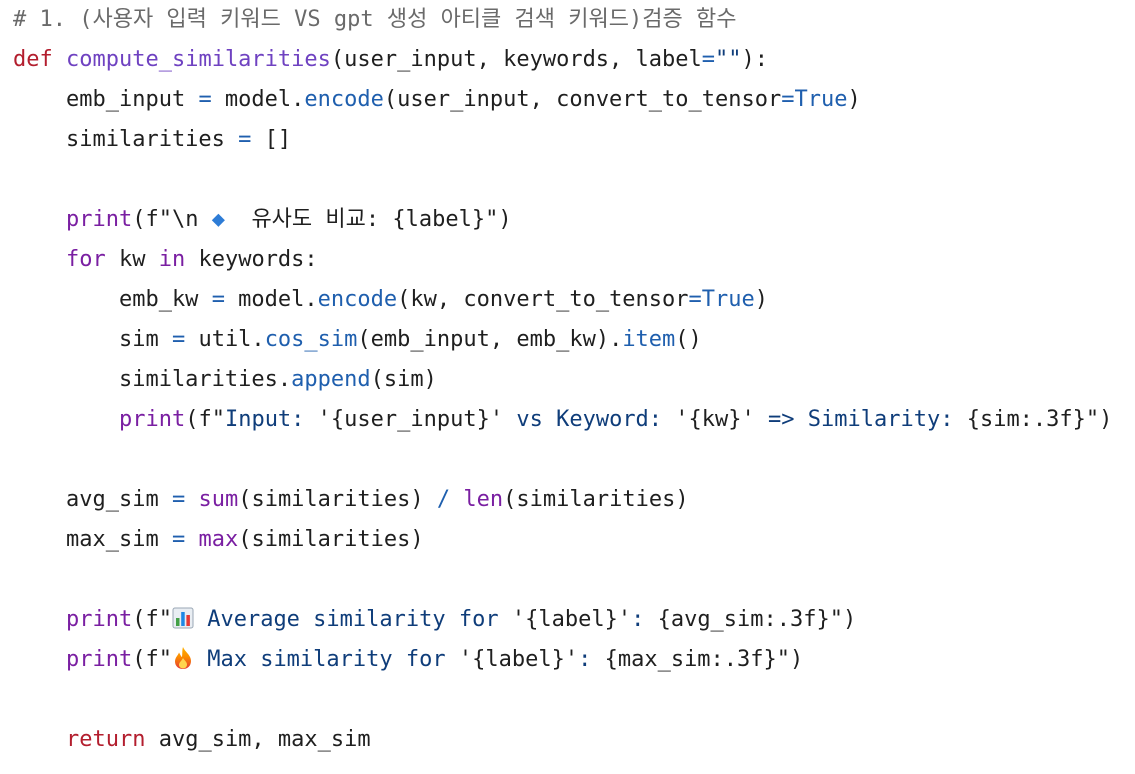 The image size is (1135, 774). Describe the element at coordinates (562, 220) in the screenshot. I see `code-line: print(f"\n ◆ 유사도 비교: {label}")` at that location.